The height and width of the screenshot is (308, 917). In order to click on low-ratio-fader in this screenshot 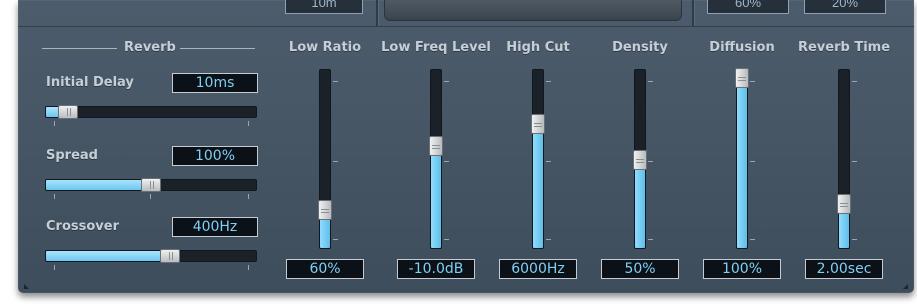, I will do `click(325, 159)`.